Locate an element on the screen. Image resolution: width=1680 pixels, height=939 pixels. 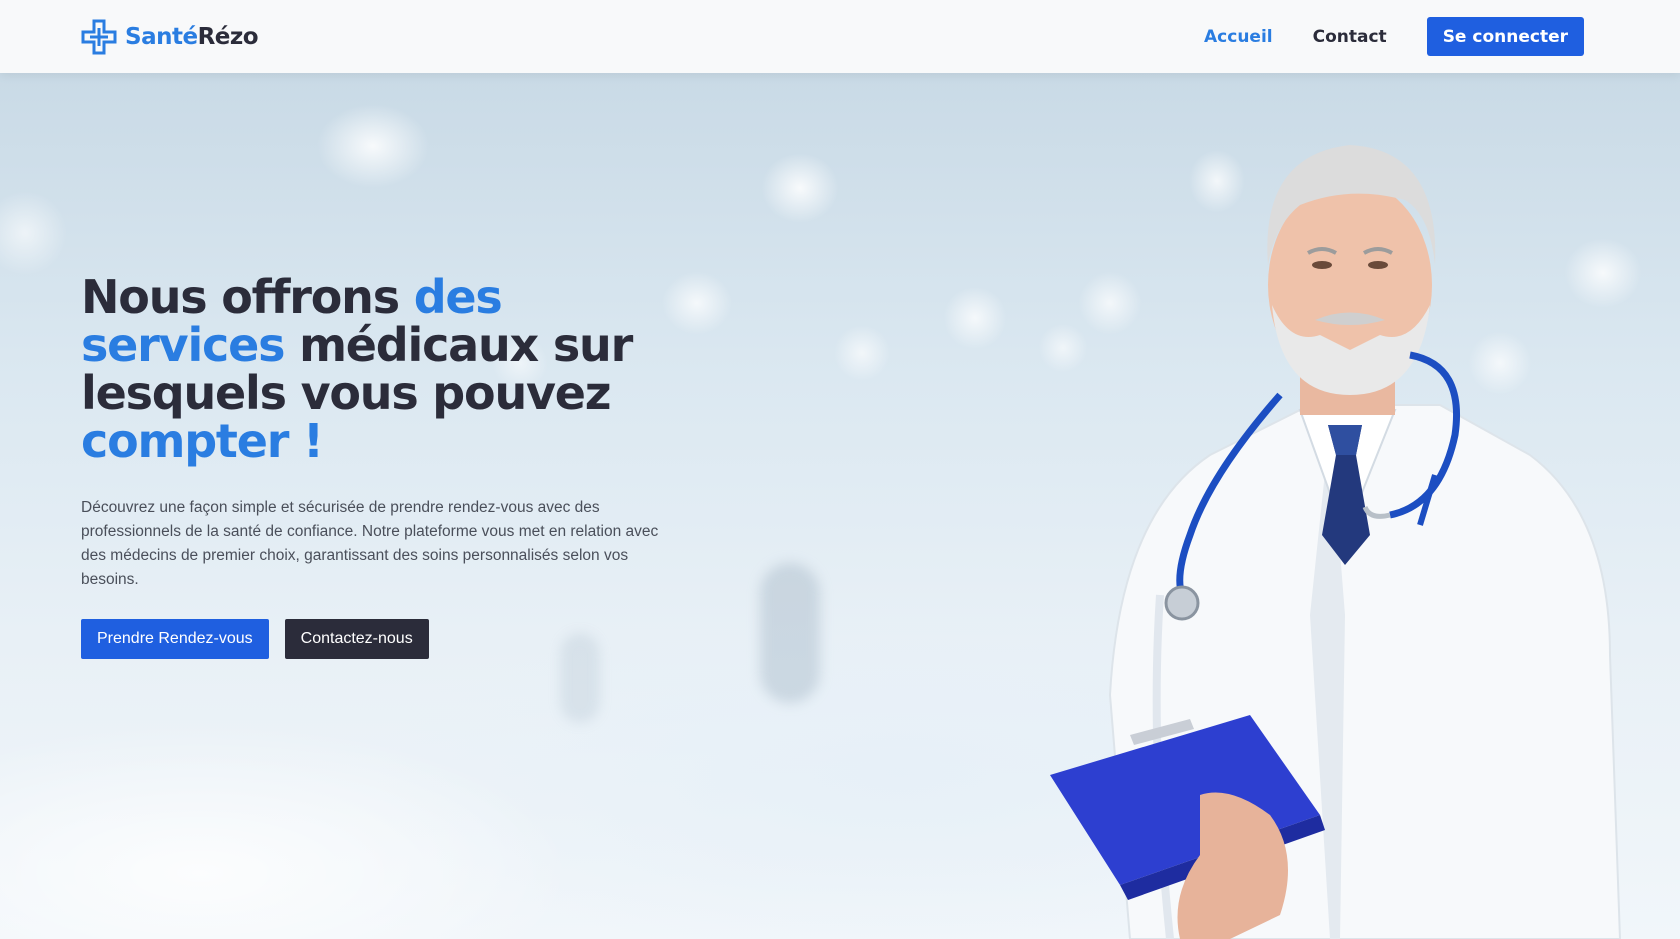
brand-logo: SantéRézo is located at coordinates (170, 37).